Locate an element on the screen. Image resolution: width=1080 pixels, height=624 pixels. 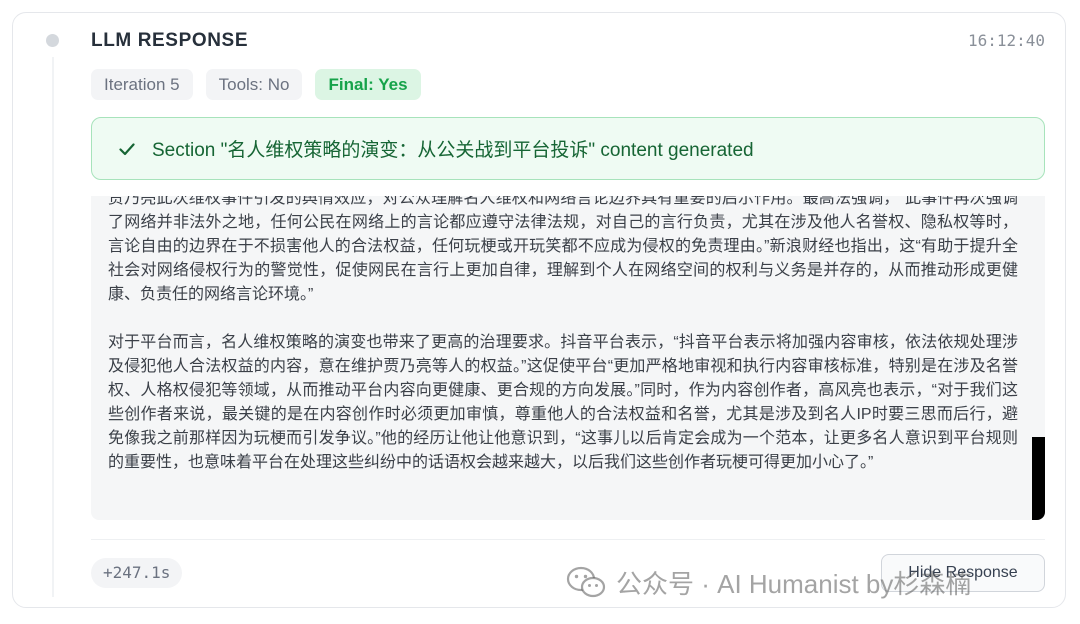
timeline-dot is located at coordinates (52, 40).